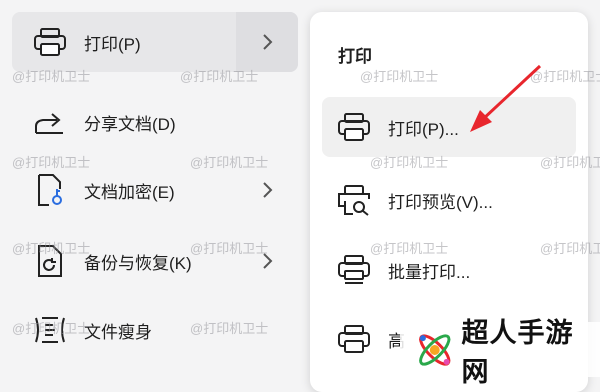 The height and width of the screenshot is (392, 600). I want to click on annotation-arrow, so click(506, 98).